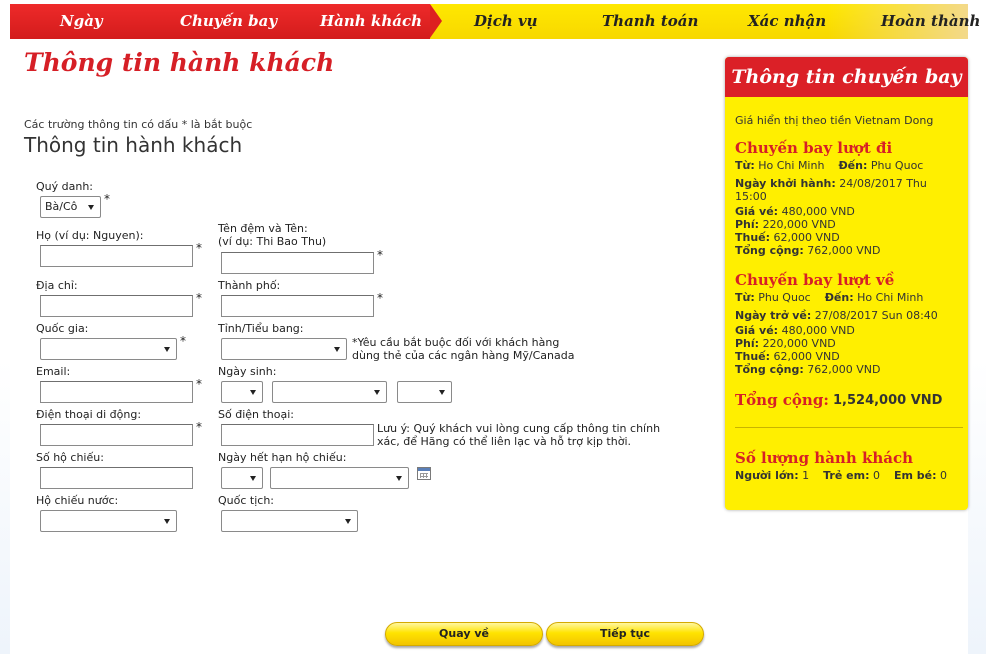 Image resolution: width=986 pixels, height=654 pixels. I want to click on expiry-month-select, so click(339, 478).